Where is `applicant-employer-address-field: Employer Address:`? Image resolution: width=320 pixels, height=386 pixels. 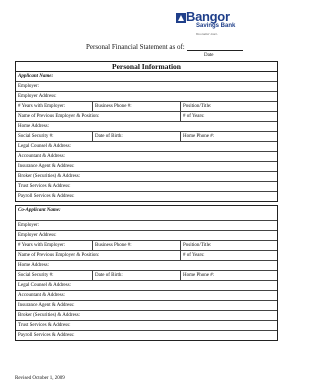 applicant-employer-address-field: Employer Address: is located at coordinates (146, 96).